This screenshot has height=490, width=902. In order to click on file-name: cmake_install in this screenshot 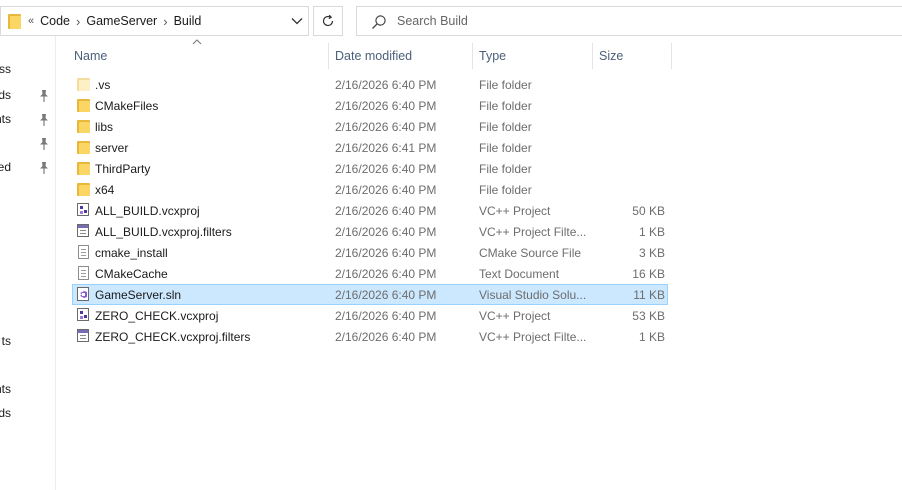, I will do `click(131, 253)`.